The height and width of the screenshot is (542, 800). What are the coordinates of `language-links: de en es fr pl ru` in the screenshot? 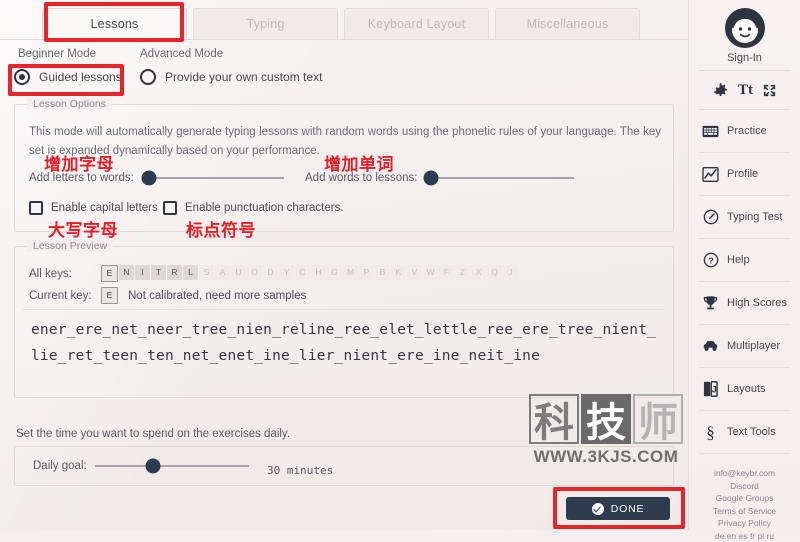 It's located at (744, 536).